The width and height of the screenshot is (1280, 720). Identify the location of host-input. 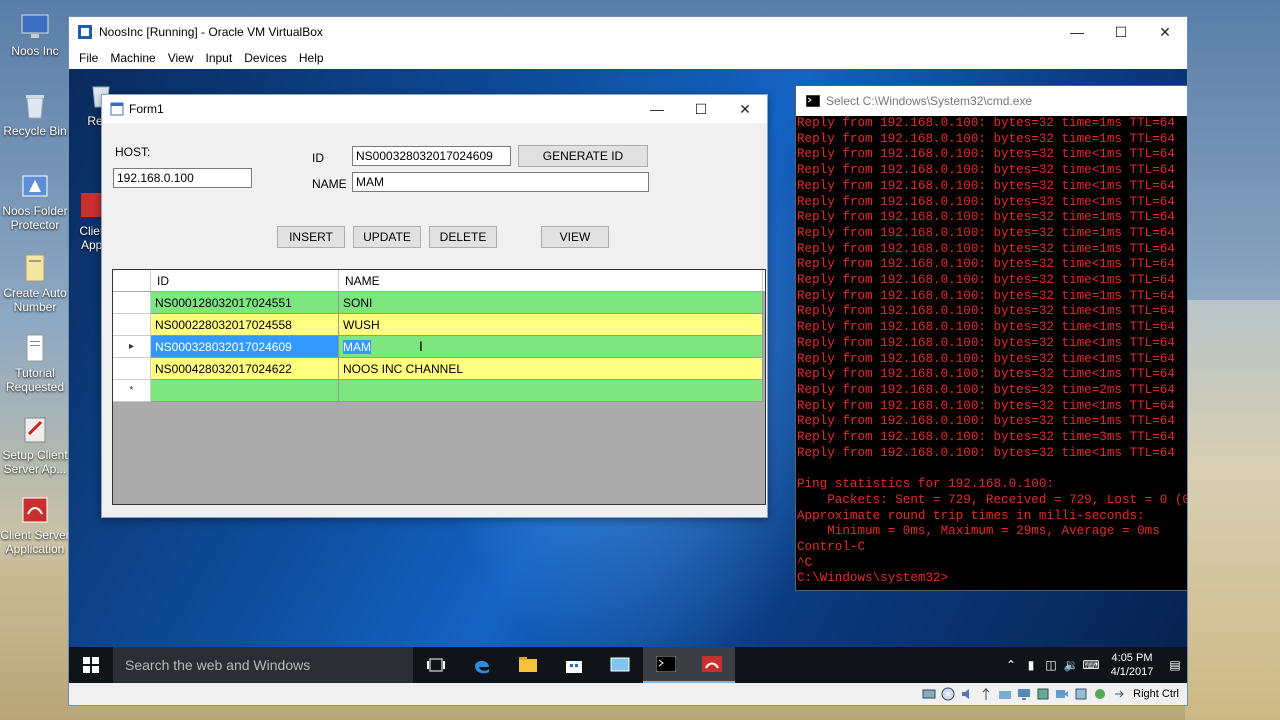
(182, 178).